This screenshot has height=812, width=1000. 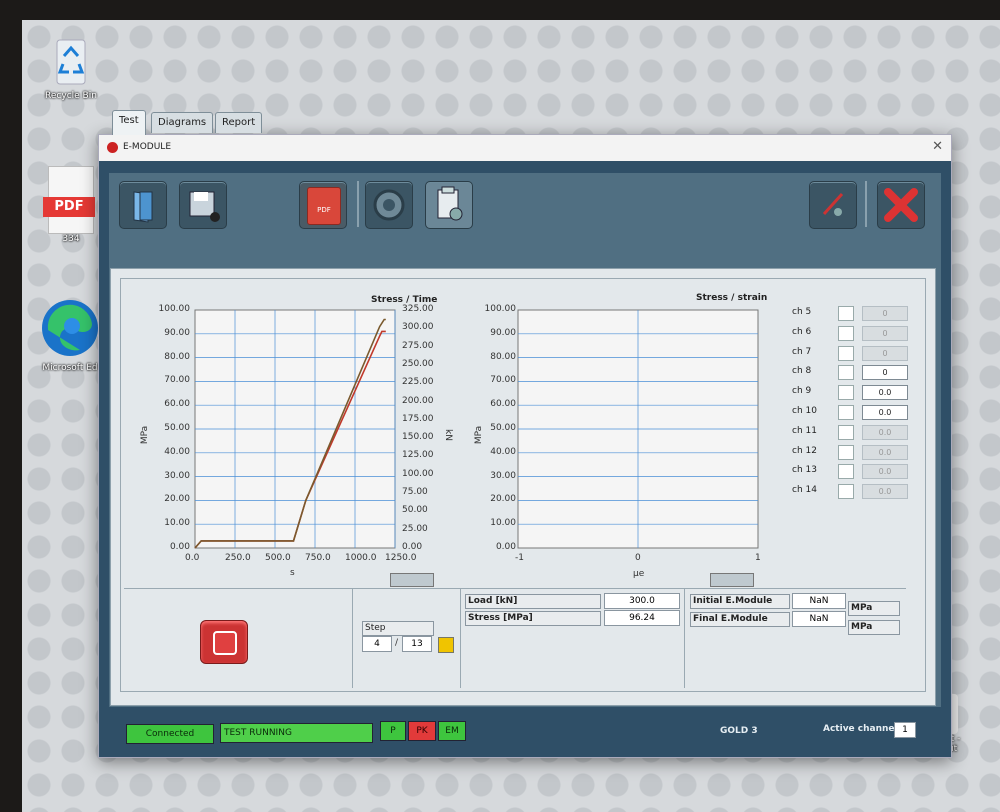 What do you see at coordinates (503, 428) in the screenshot?
I see `stress-strain-y-tick: 50.00` at bounding box center [503, 428].